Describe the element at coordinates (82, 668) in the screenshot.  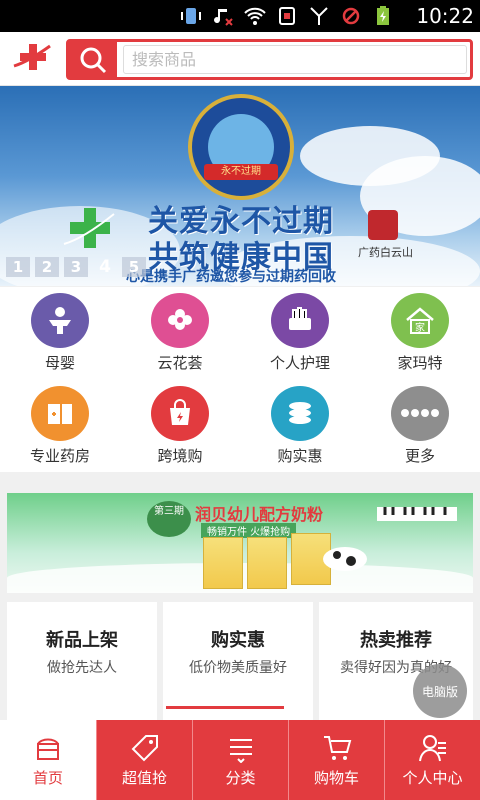
I see `feature-subtitle: 做抢先达人` at that location.